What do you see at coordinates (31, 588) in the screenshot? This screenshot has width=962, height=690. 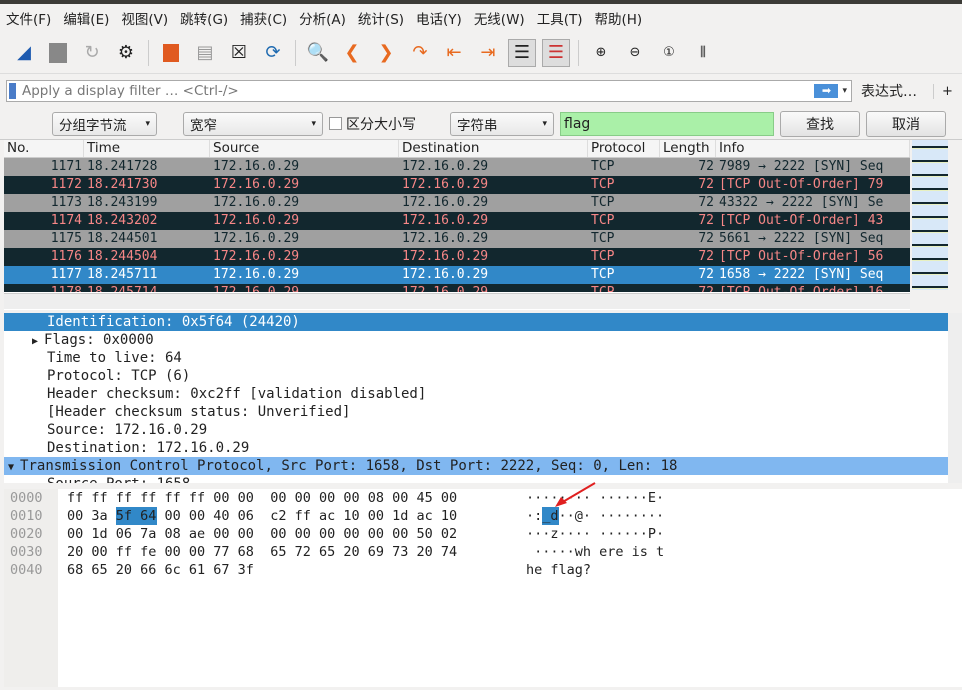 I see `byte-offsets: 0000 0010 0020 0030 0040` at bounding box center [31, 588].